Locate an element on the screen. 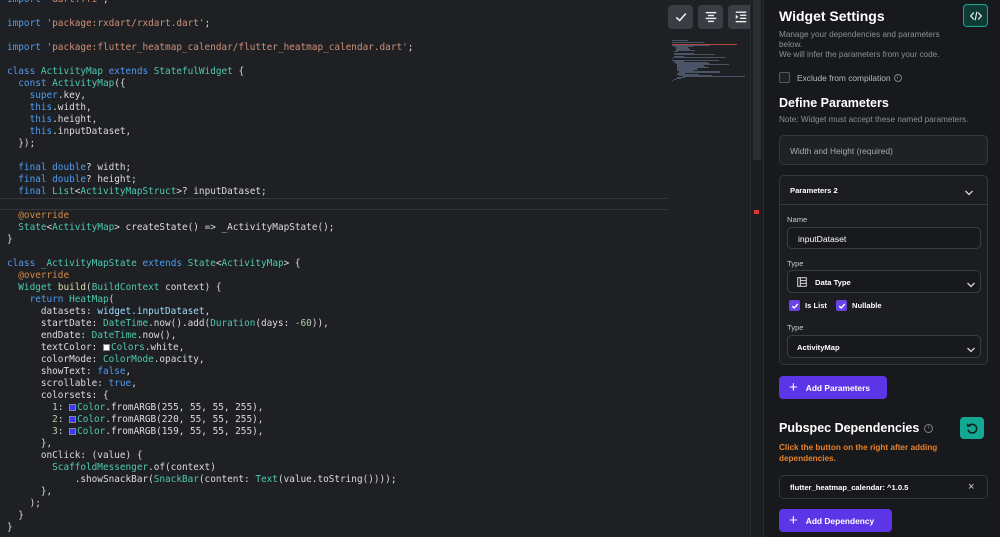 Image resolution: width=1000 pixels, height=537 pixels. code-line: return HeatMap( is located at coordinates (334, 300).